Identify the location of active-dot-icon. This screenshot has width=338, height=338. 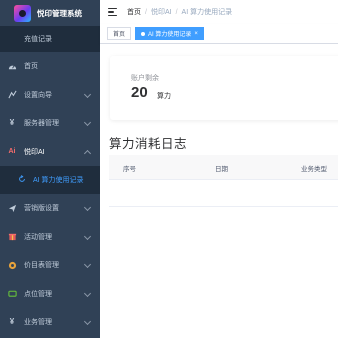
(143, 33).